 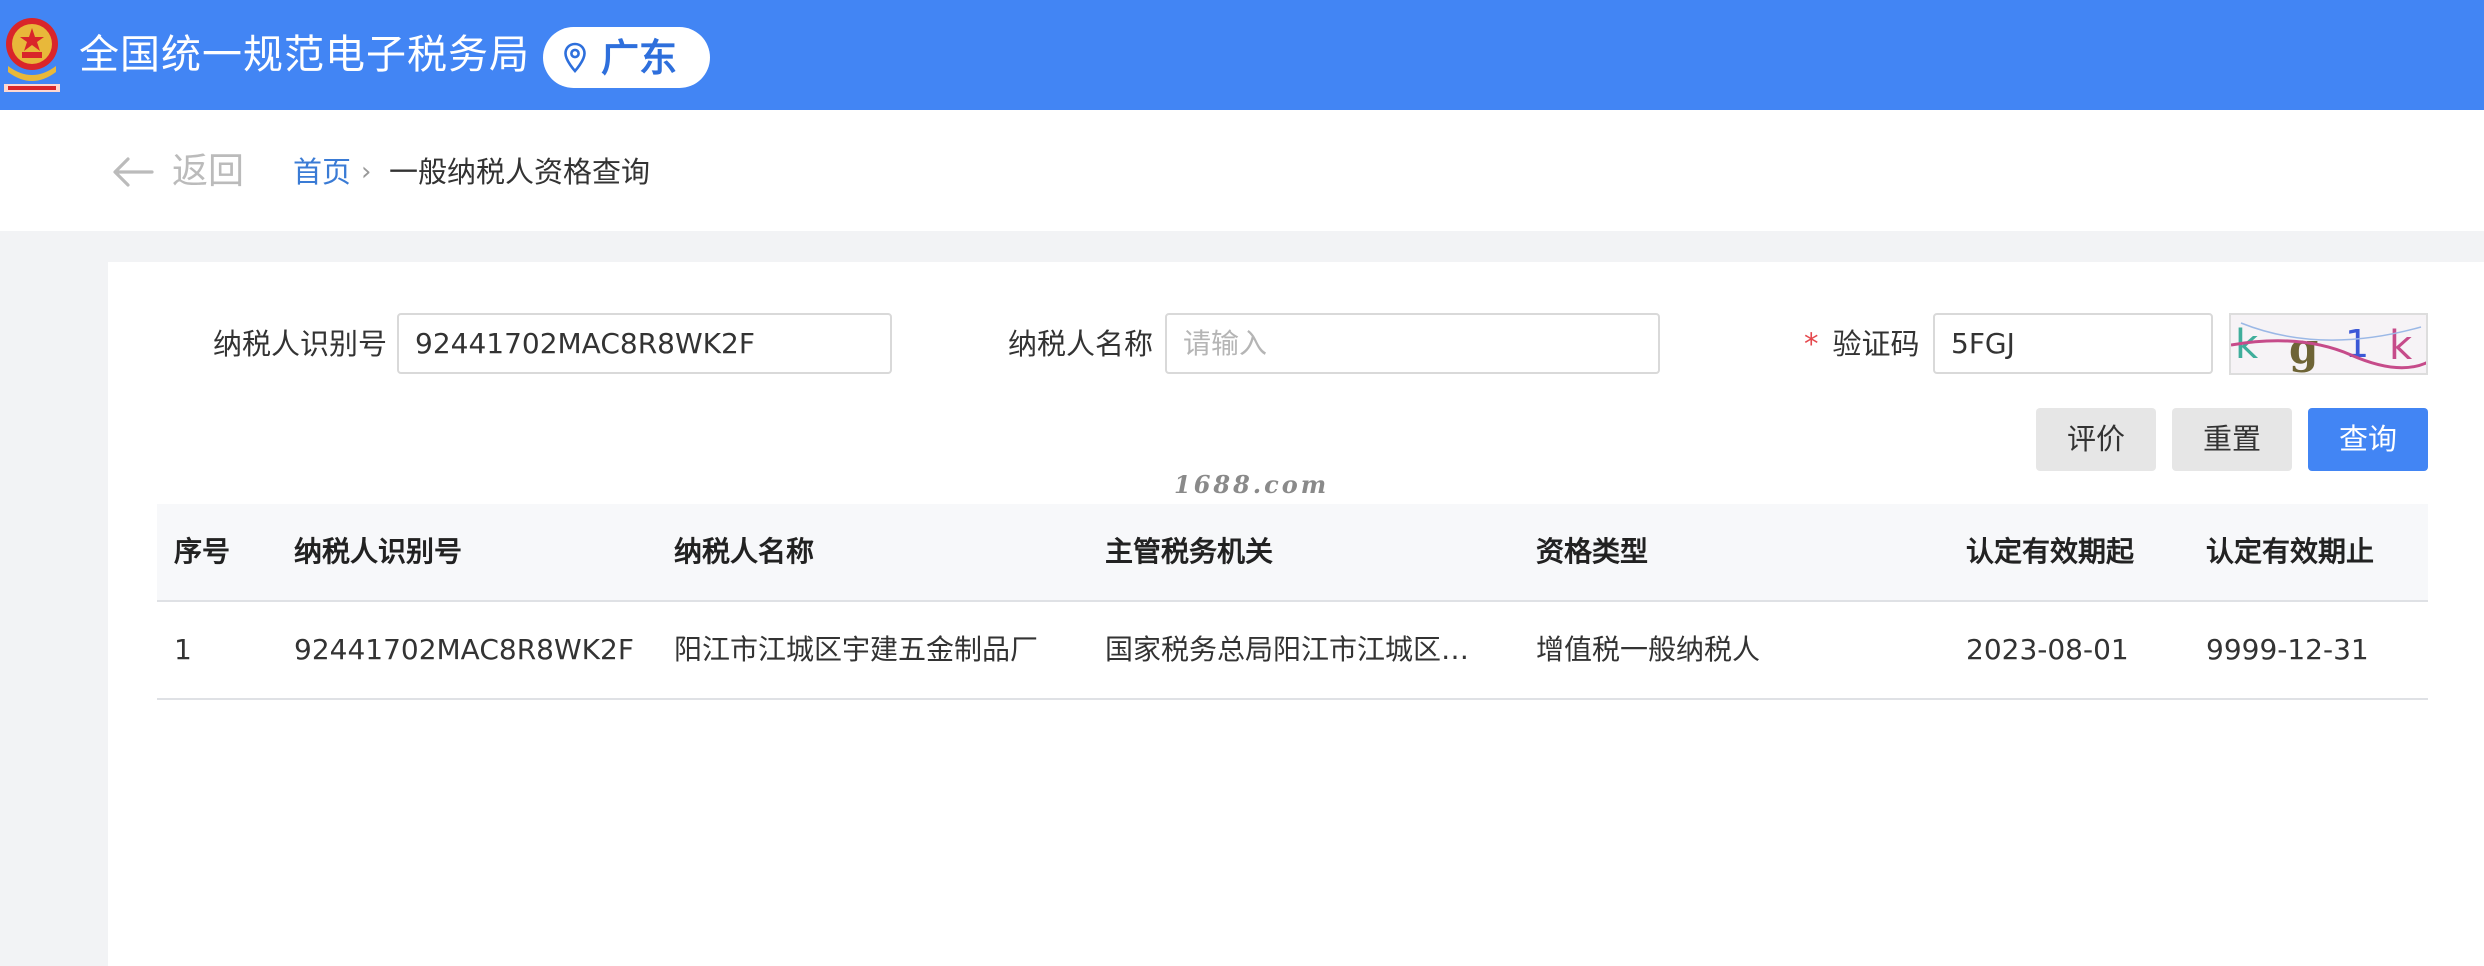 I want to click on location-pin-icon, so click(x=575, y=57).